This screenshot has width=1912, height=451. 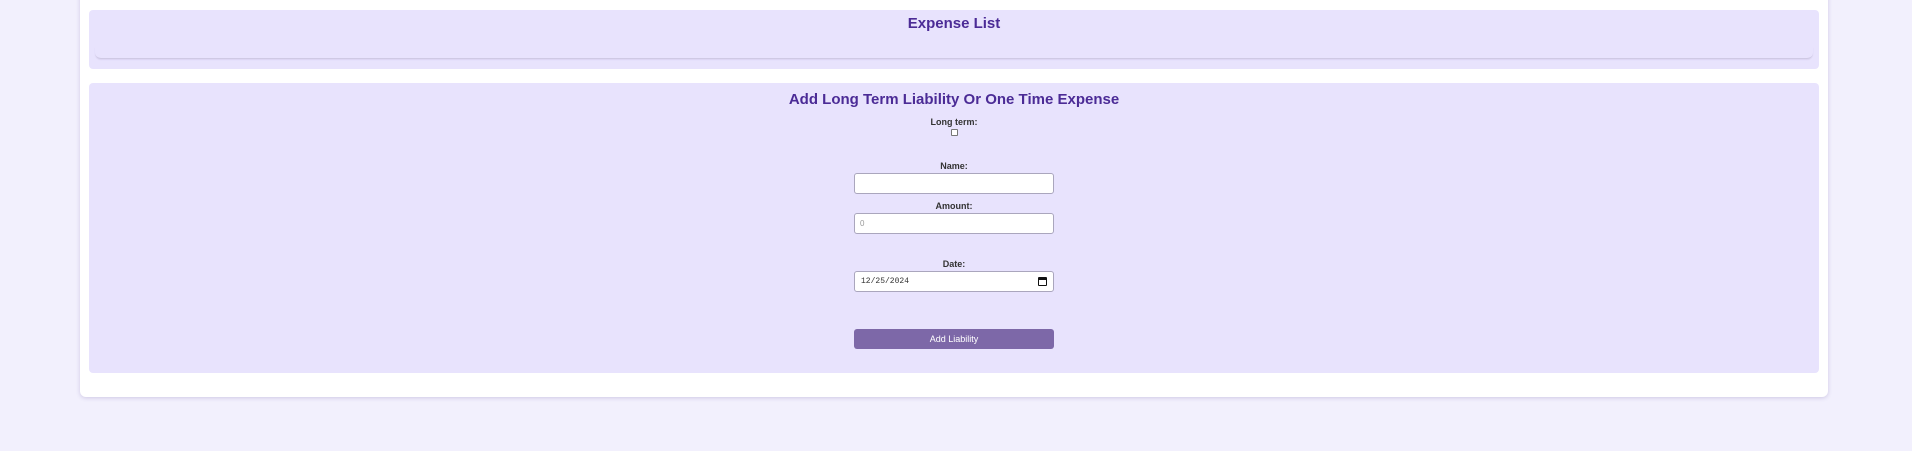 What do you see at coordinates (885, 281) in the screenshot?
I see `date-value: 12/25/2024` at bounding box center [885, 281].